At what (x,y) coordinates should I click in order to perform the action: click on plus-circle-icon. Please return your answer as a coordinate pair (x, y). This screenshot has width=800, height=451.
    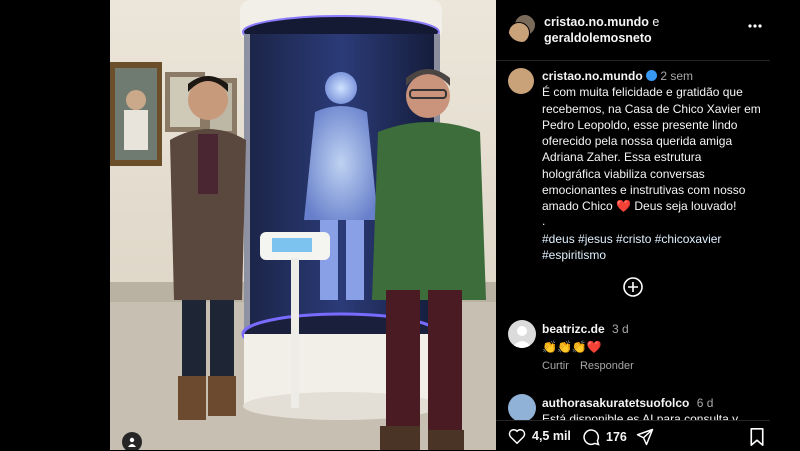
    Looking at the image, I should click on (633, 287).